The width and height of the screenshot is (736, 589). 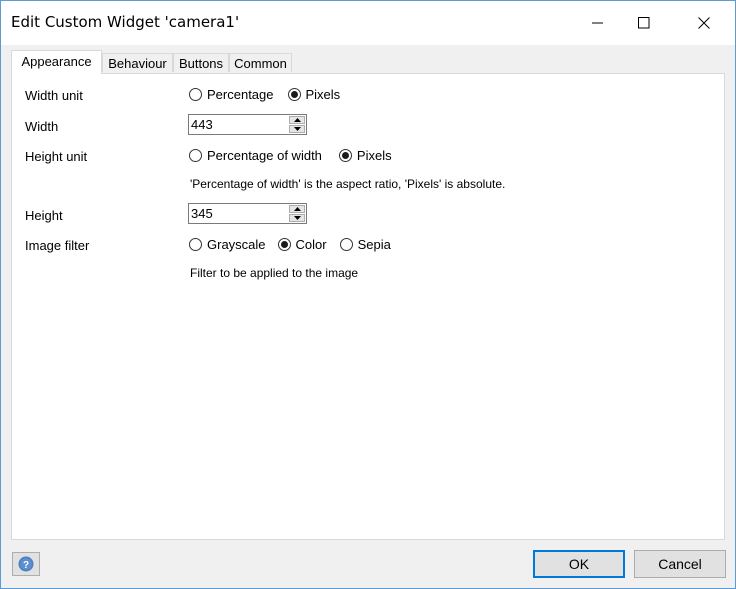 I want to click on radio-label: Percentage of width, so click(x=264, y=155).